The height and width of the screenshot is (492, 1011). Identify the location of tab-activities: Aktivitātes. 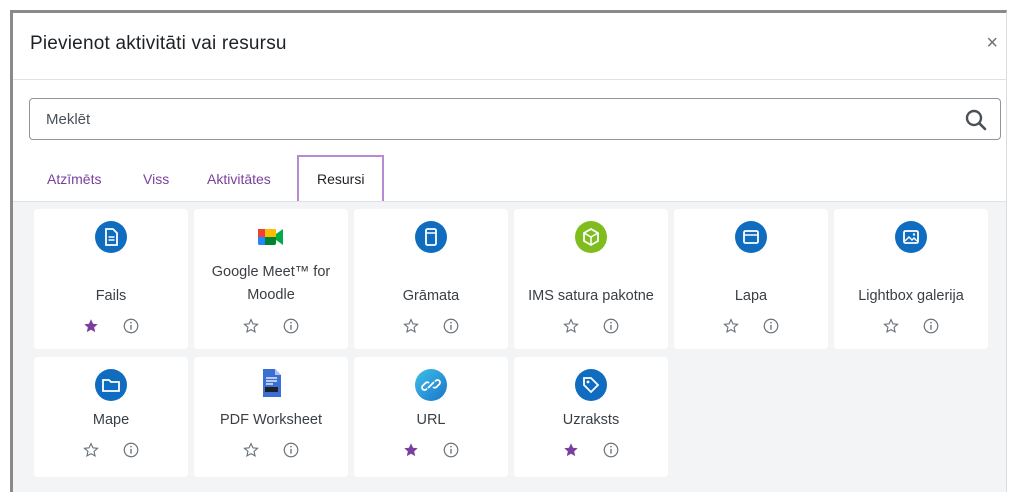
(239, 179).